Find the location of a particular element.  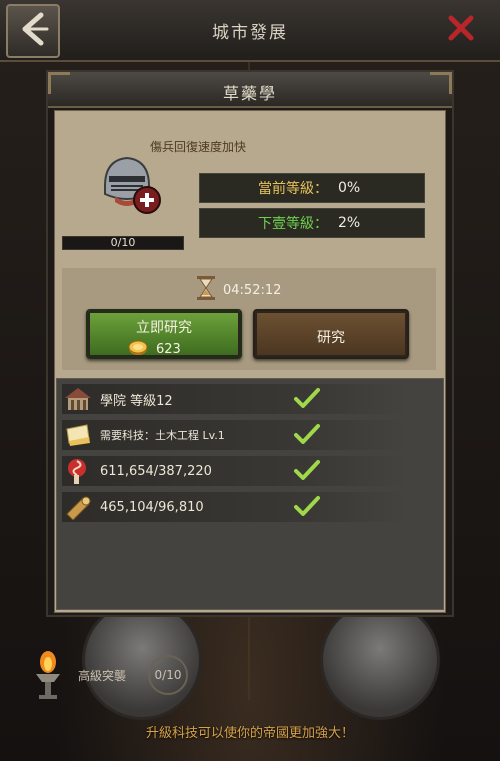

research-button-label: 研究 is located at coordinates (331, 338).